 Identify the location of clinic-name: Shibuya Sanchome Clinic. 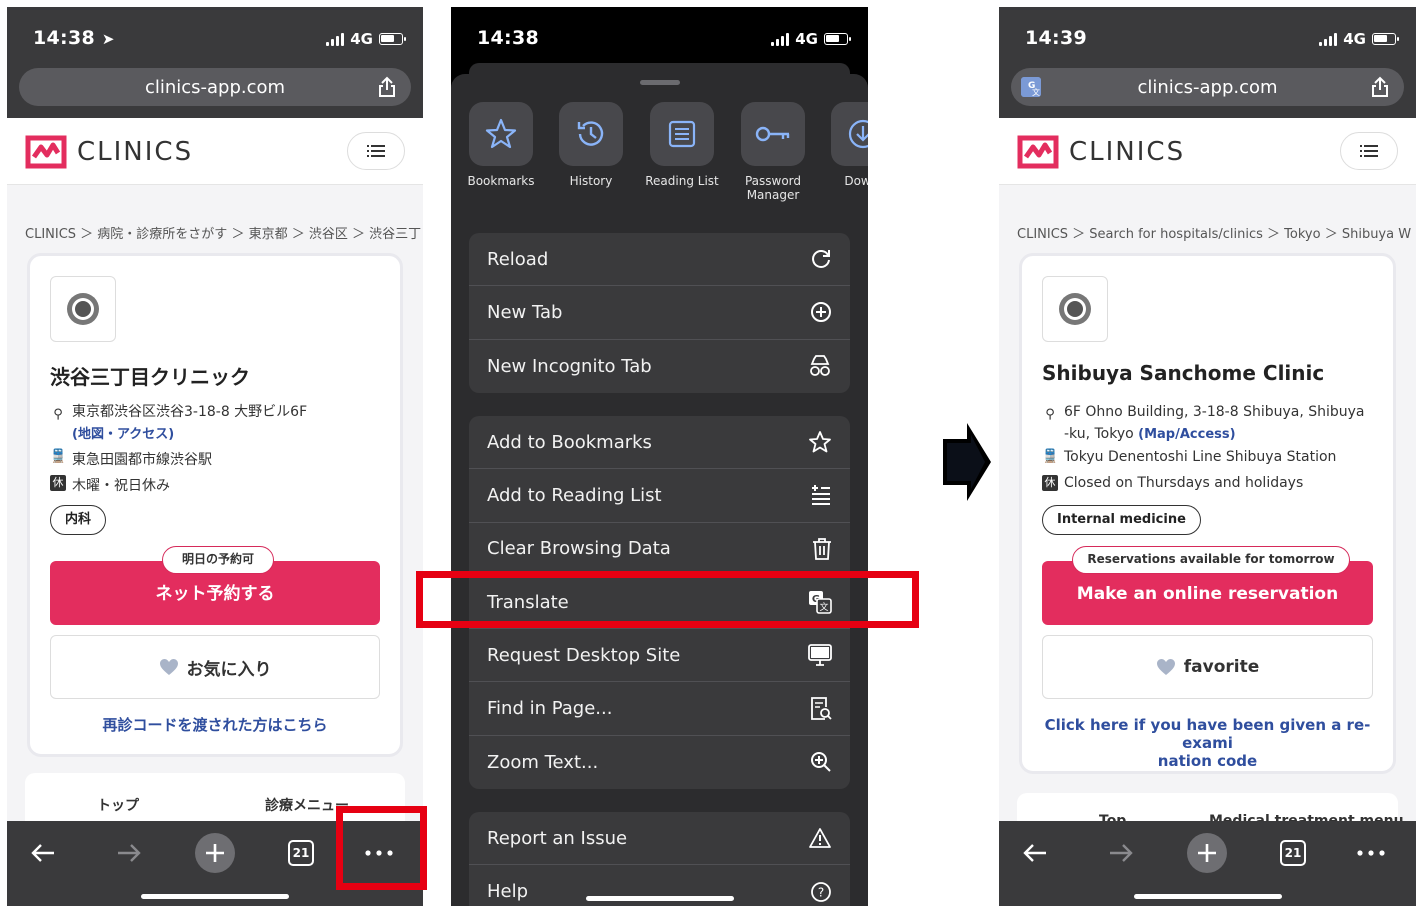
(1183, 373).